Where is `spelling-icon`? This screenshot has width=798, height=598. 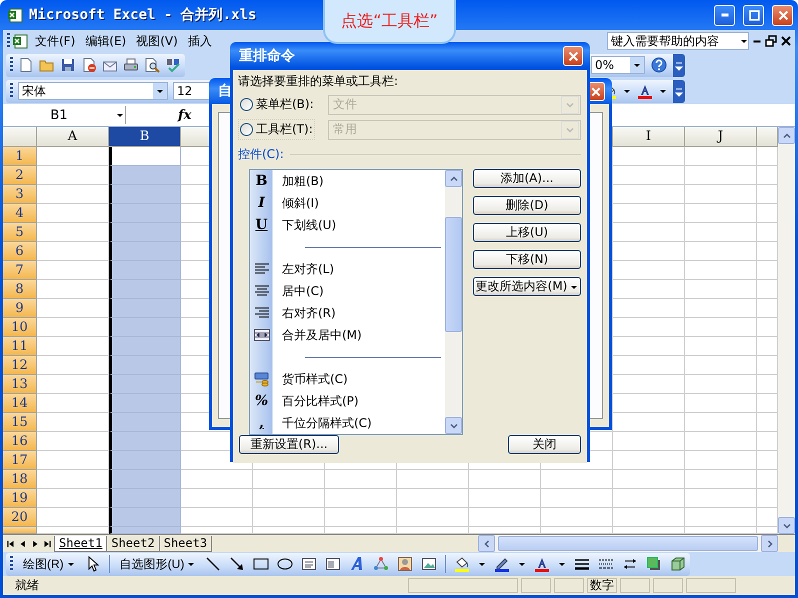 spelling-icon is located at coordinates (173, 65).